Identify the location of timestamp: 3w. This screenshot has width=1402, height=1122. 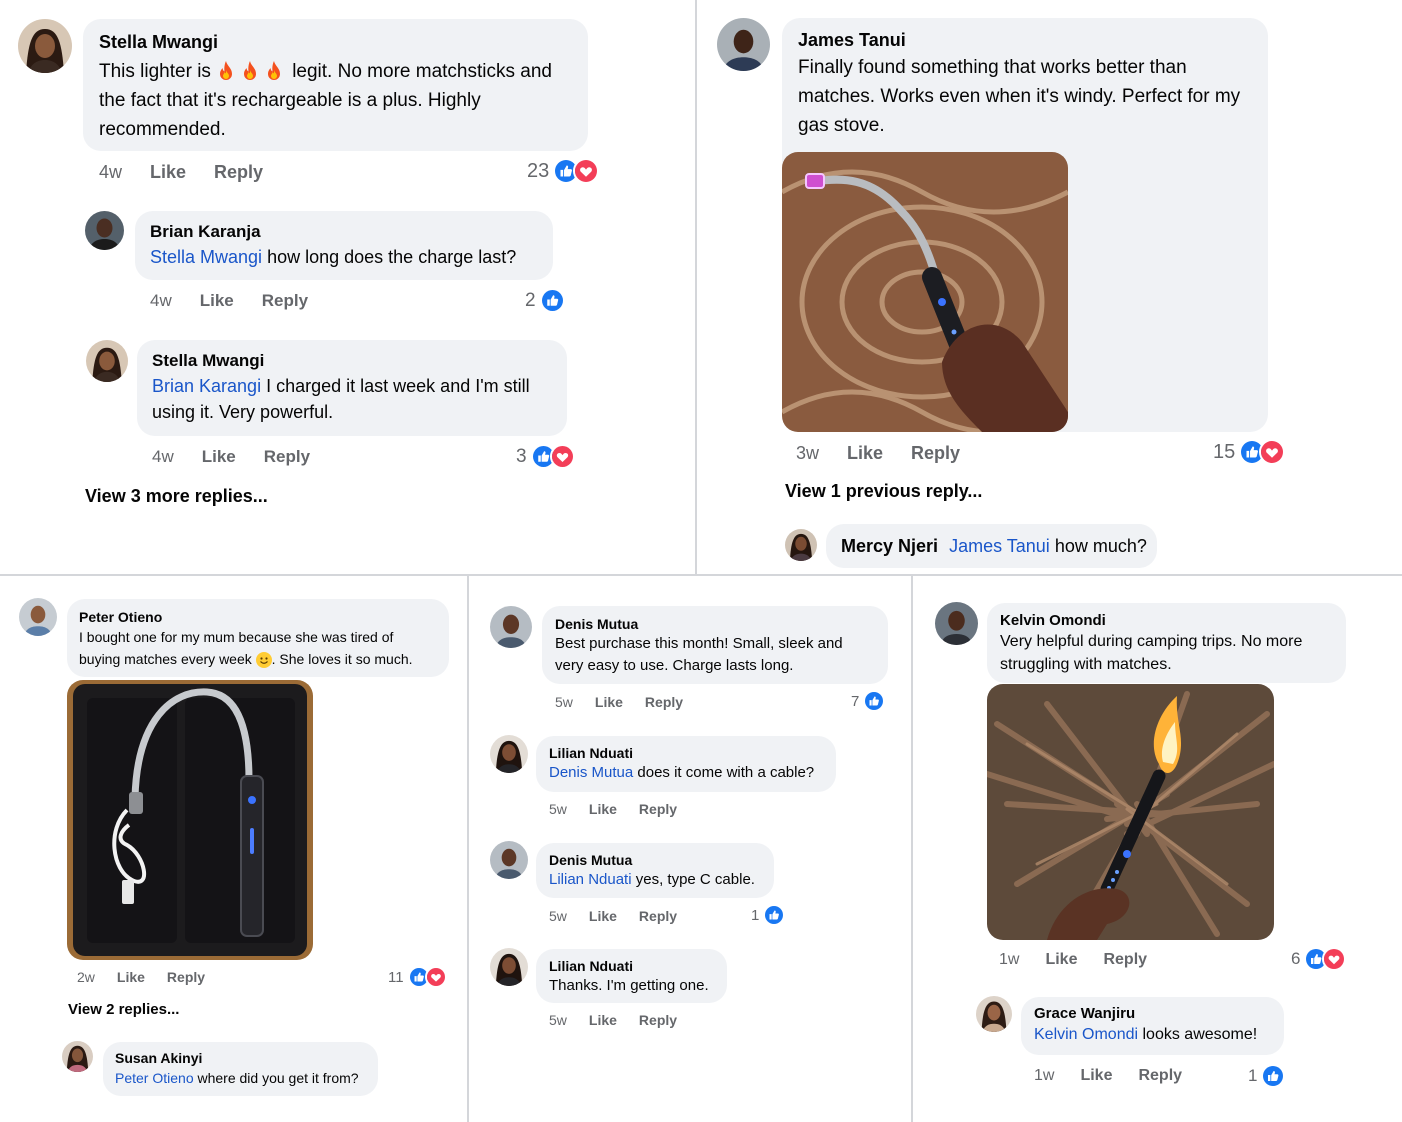
(807, 453).